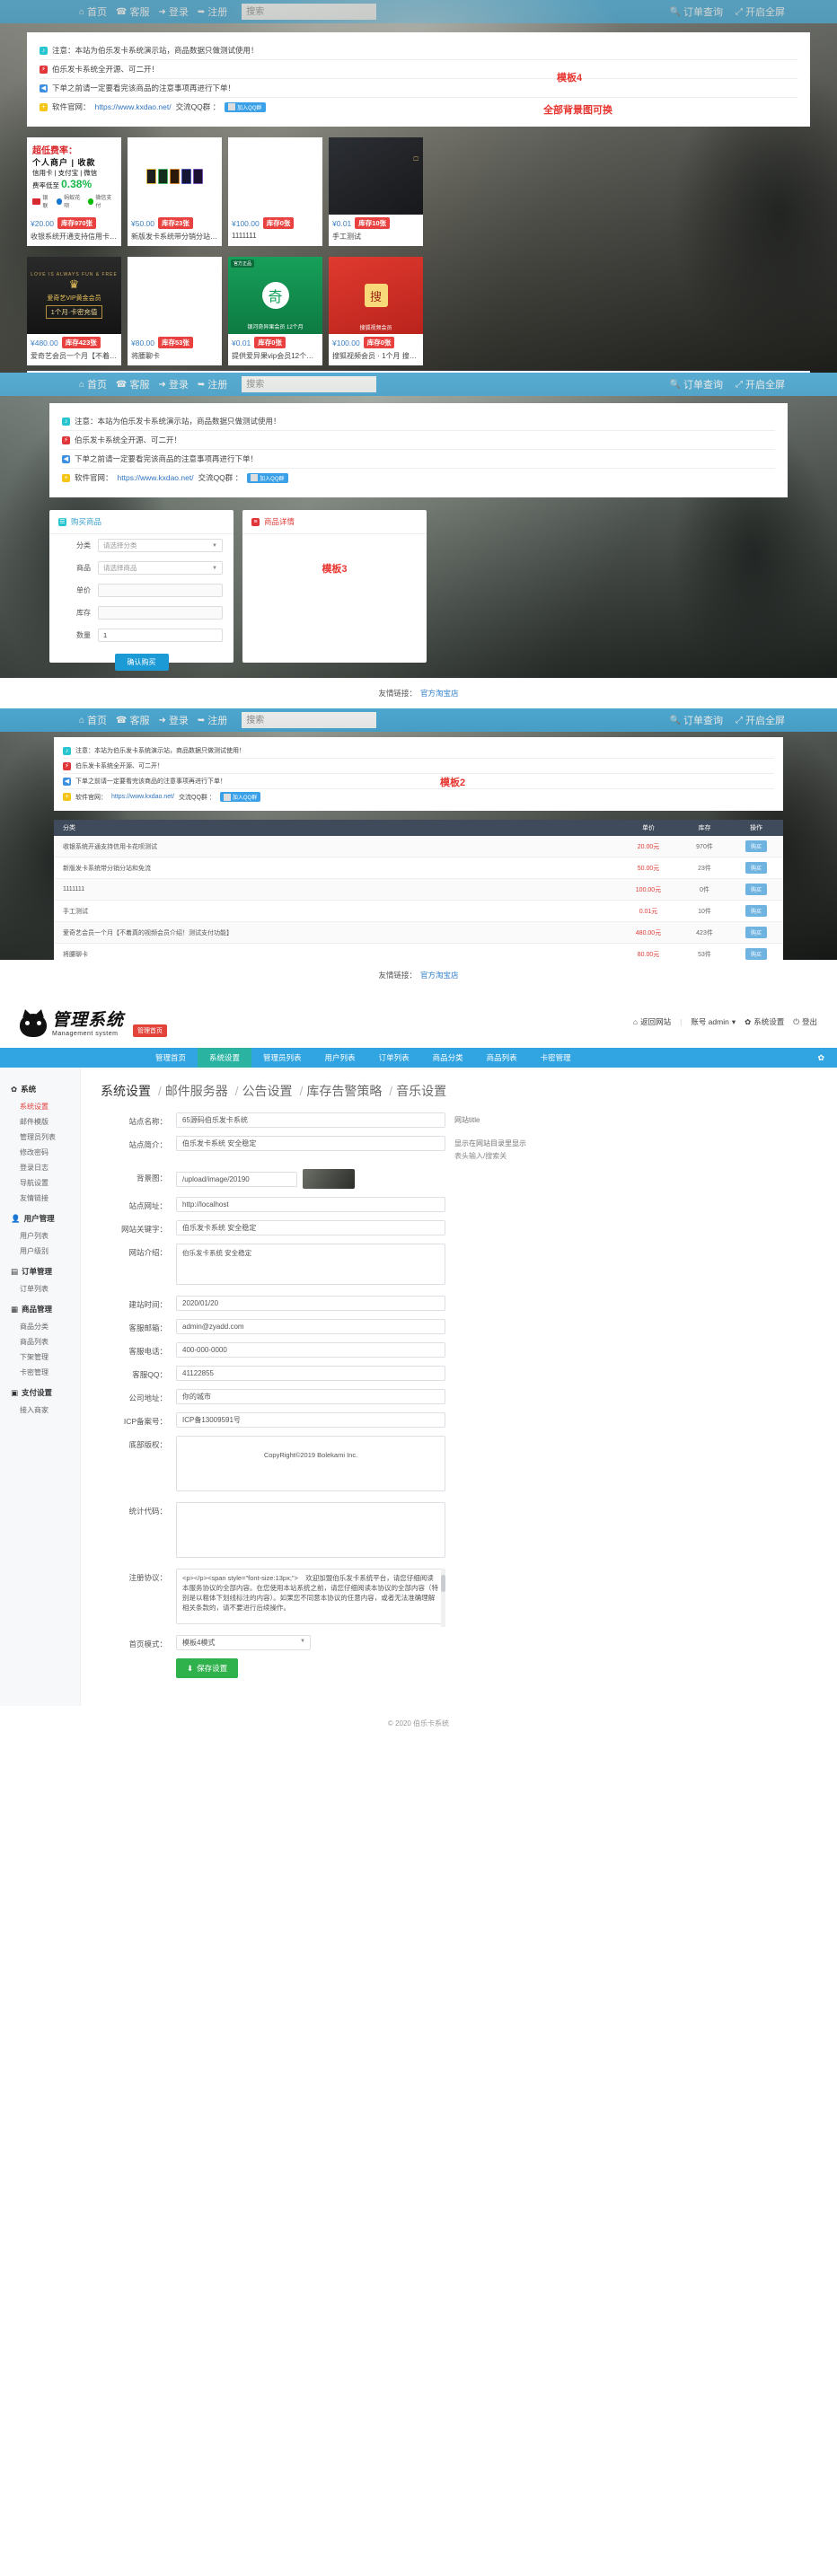  Describe the element at coordinates (40, 1137) in the screenshot. I see `sidebar-item-admin-list: 管理员列表` at that location.